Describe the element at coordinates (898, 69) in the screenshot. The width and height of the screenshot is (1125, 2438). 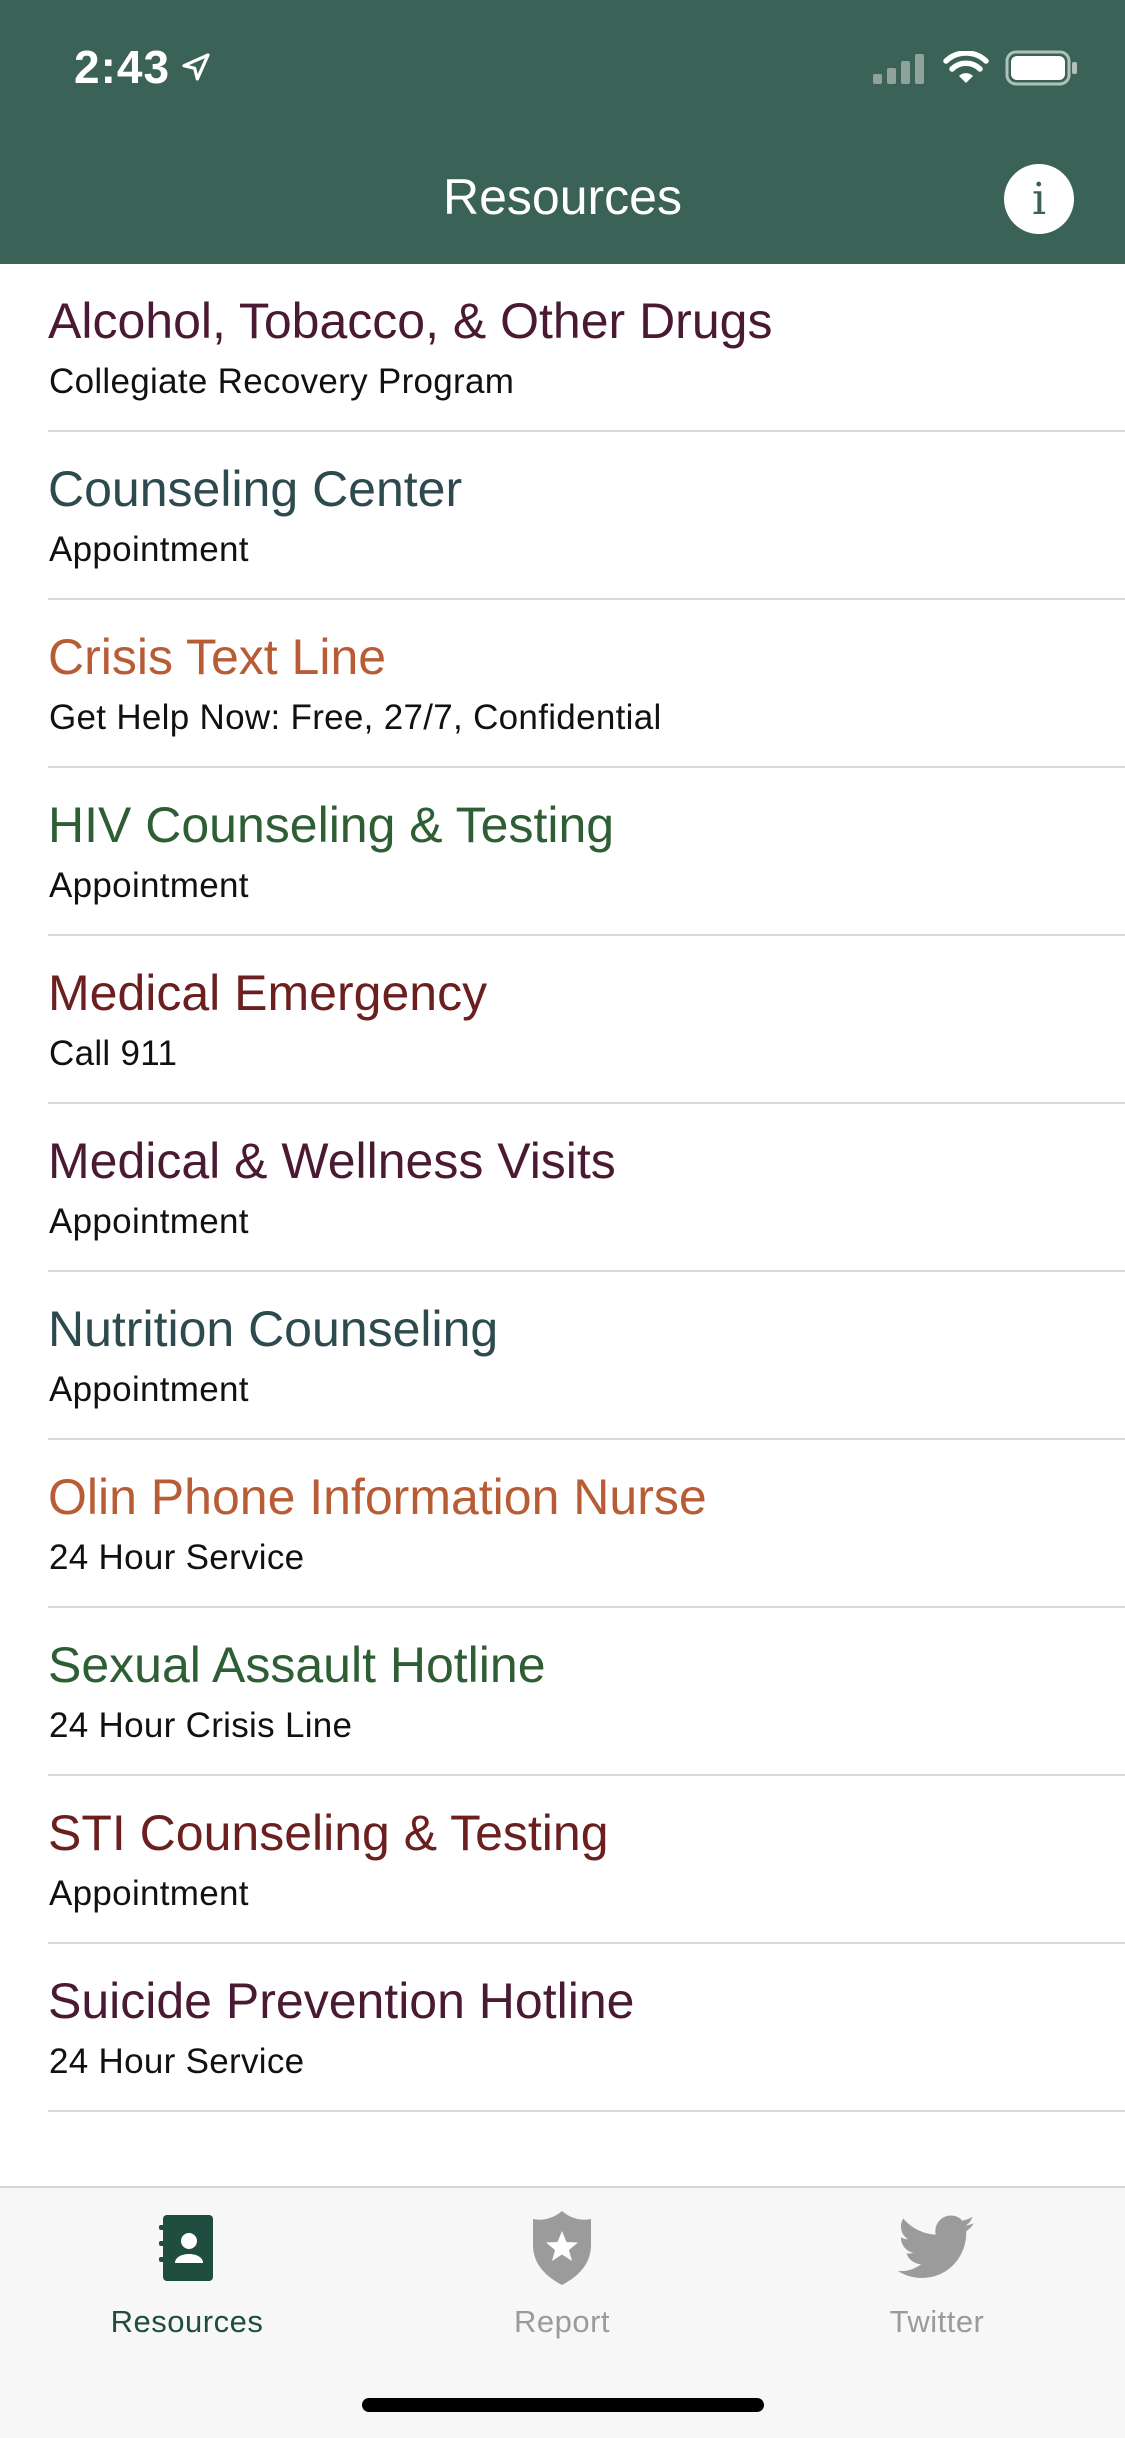
I see `cellular-signal-icon` at that location.